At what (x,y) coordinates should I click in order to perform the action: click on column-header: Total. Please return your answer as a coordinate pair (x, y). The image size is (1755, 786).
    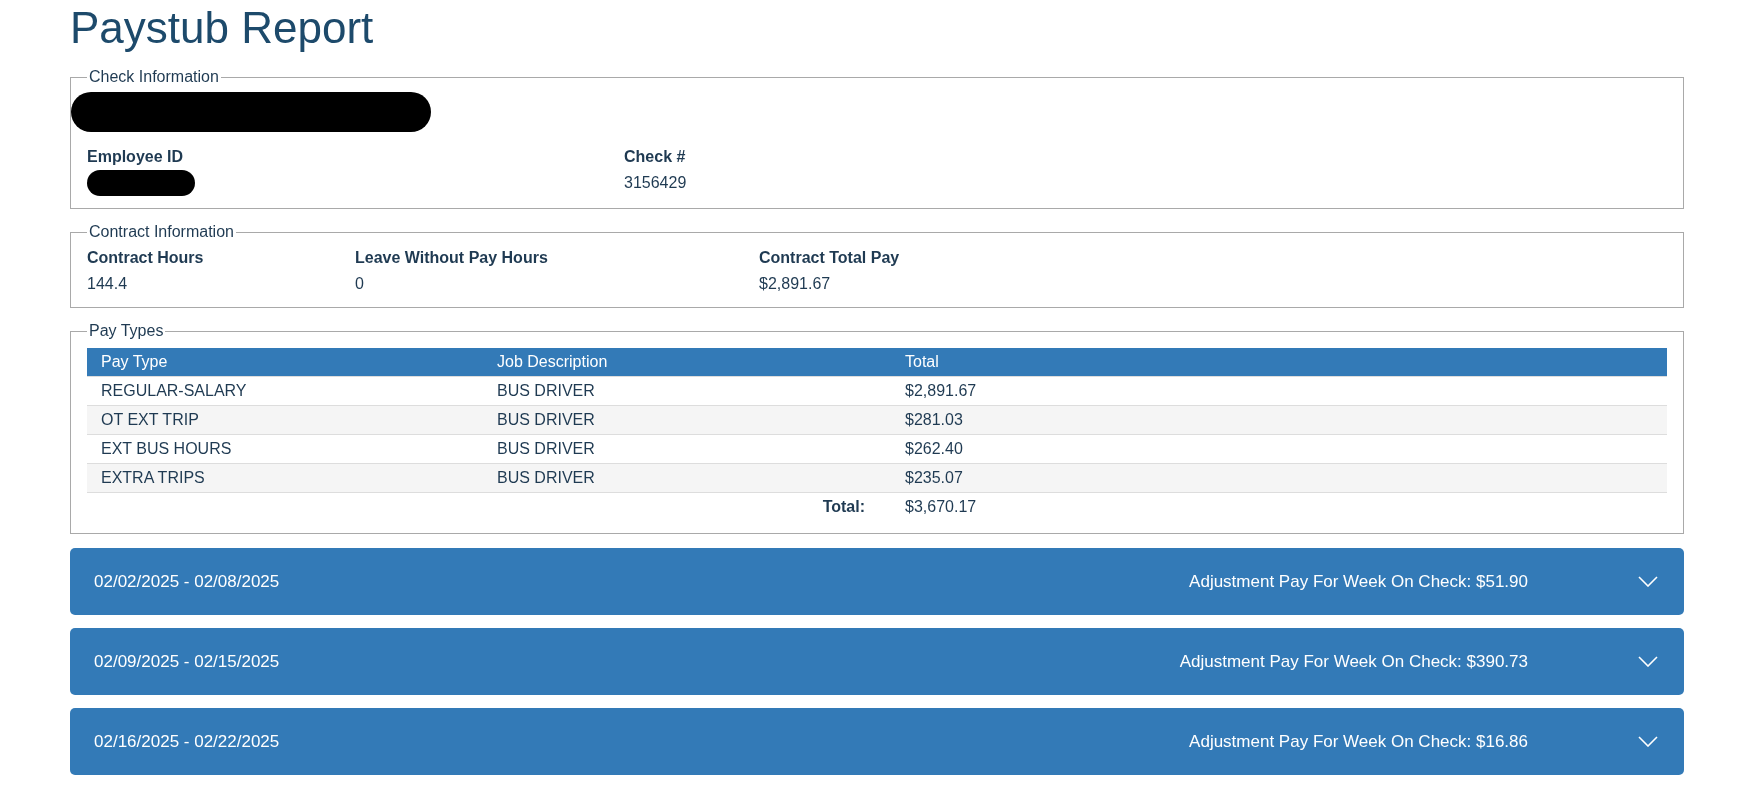
    Looking at the image, I should click on (1279, 362).